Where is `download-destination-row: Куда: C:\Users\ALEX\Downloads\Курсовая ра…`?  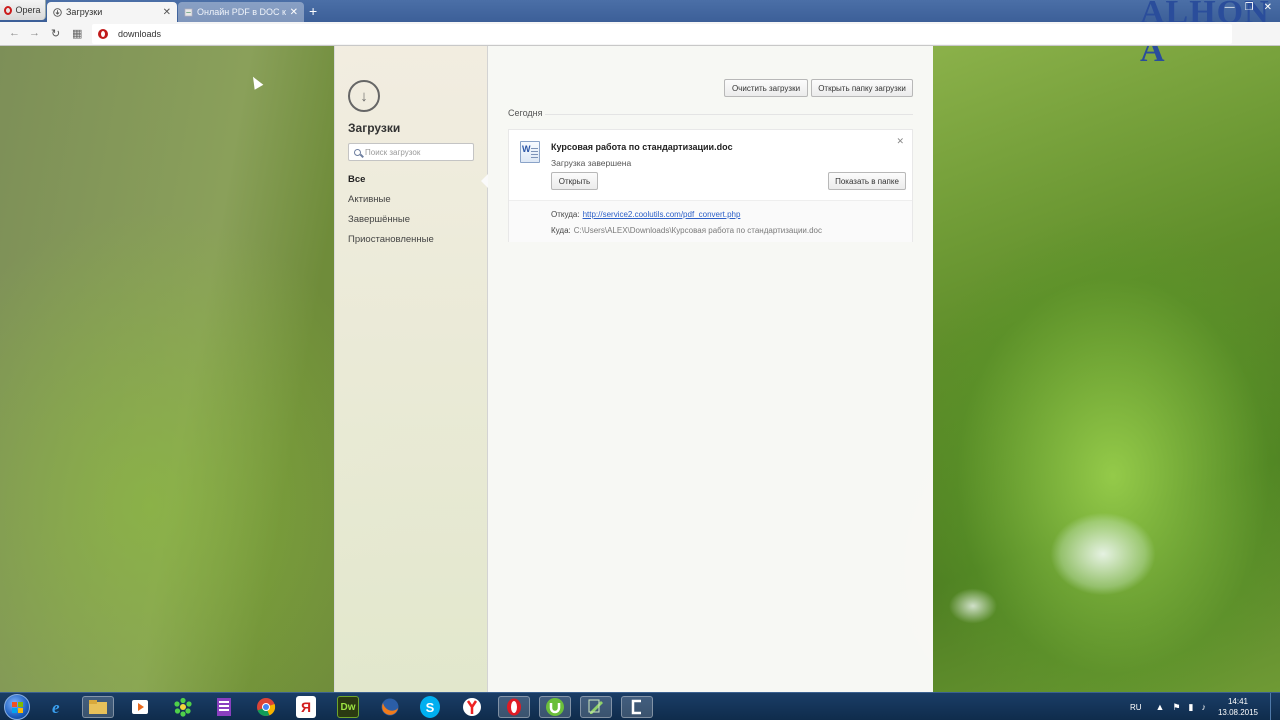
download-destination-row: Куда: C:\Users\ALEX\Downloads\Курсовая ра… is located at coordinates (686, 230).